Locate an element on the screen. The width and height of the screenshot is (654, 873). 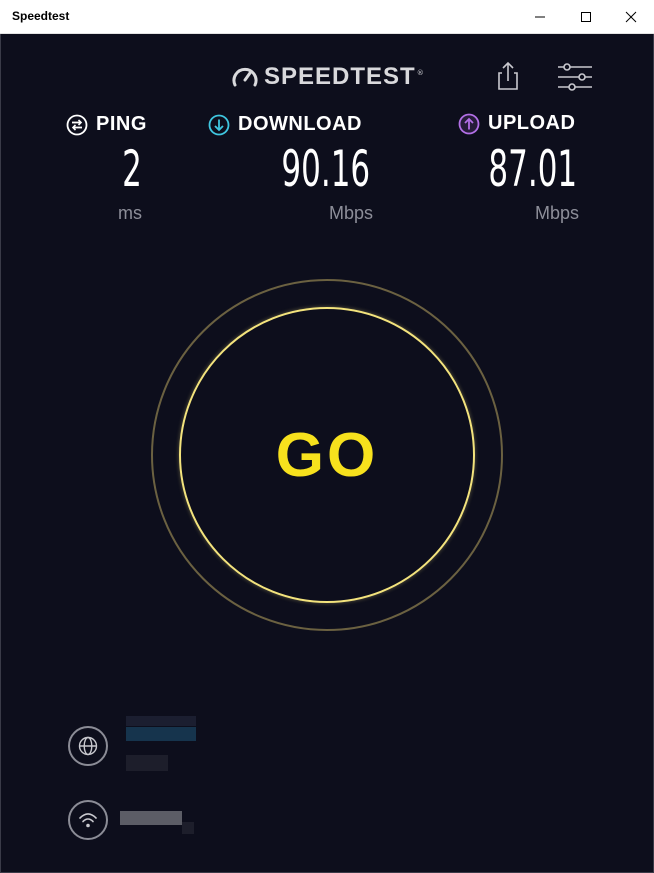
isp-globe-button is located at coordinates (88, 746).